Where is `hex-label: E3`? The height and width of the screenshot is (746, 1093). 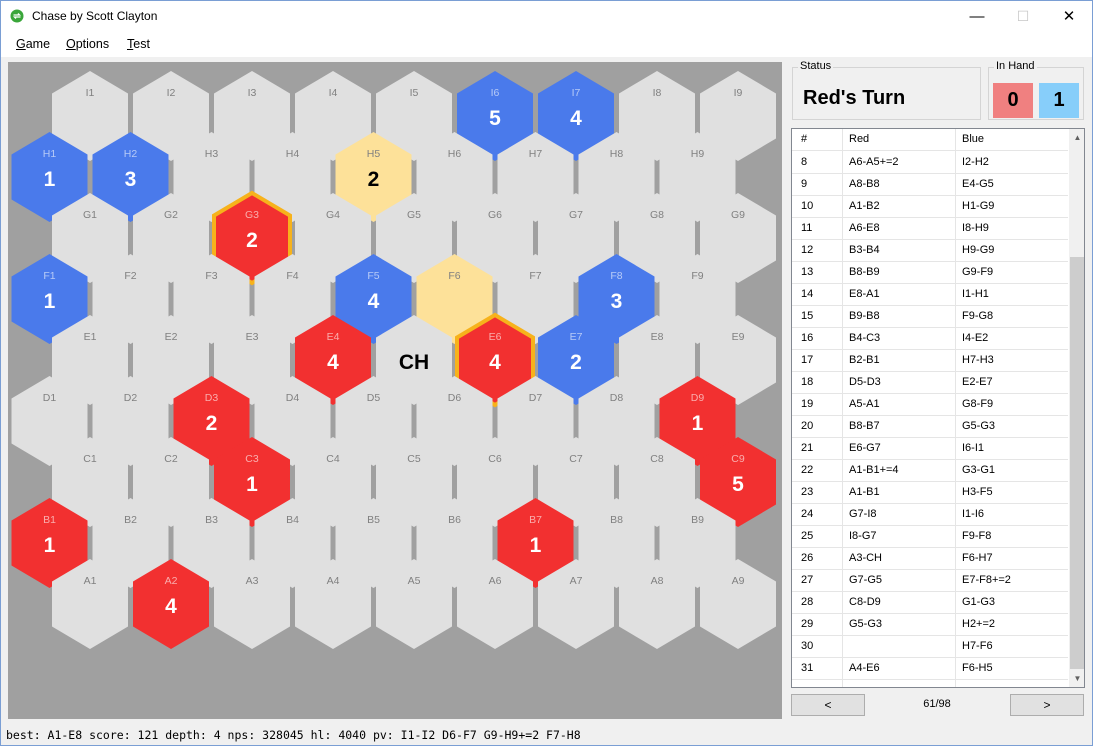
hex-label: E3 is located at coordinates (252, 337).